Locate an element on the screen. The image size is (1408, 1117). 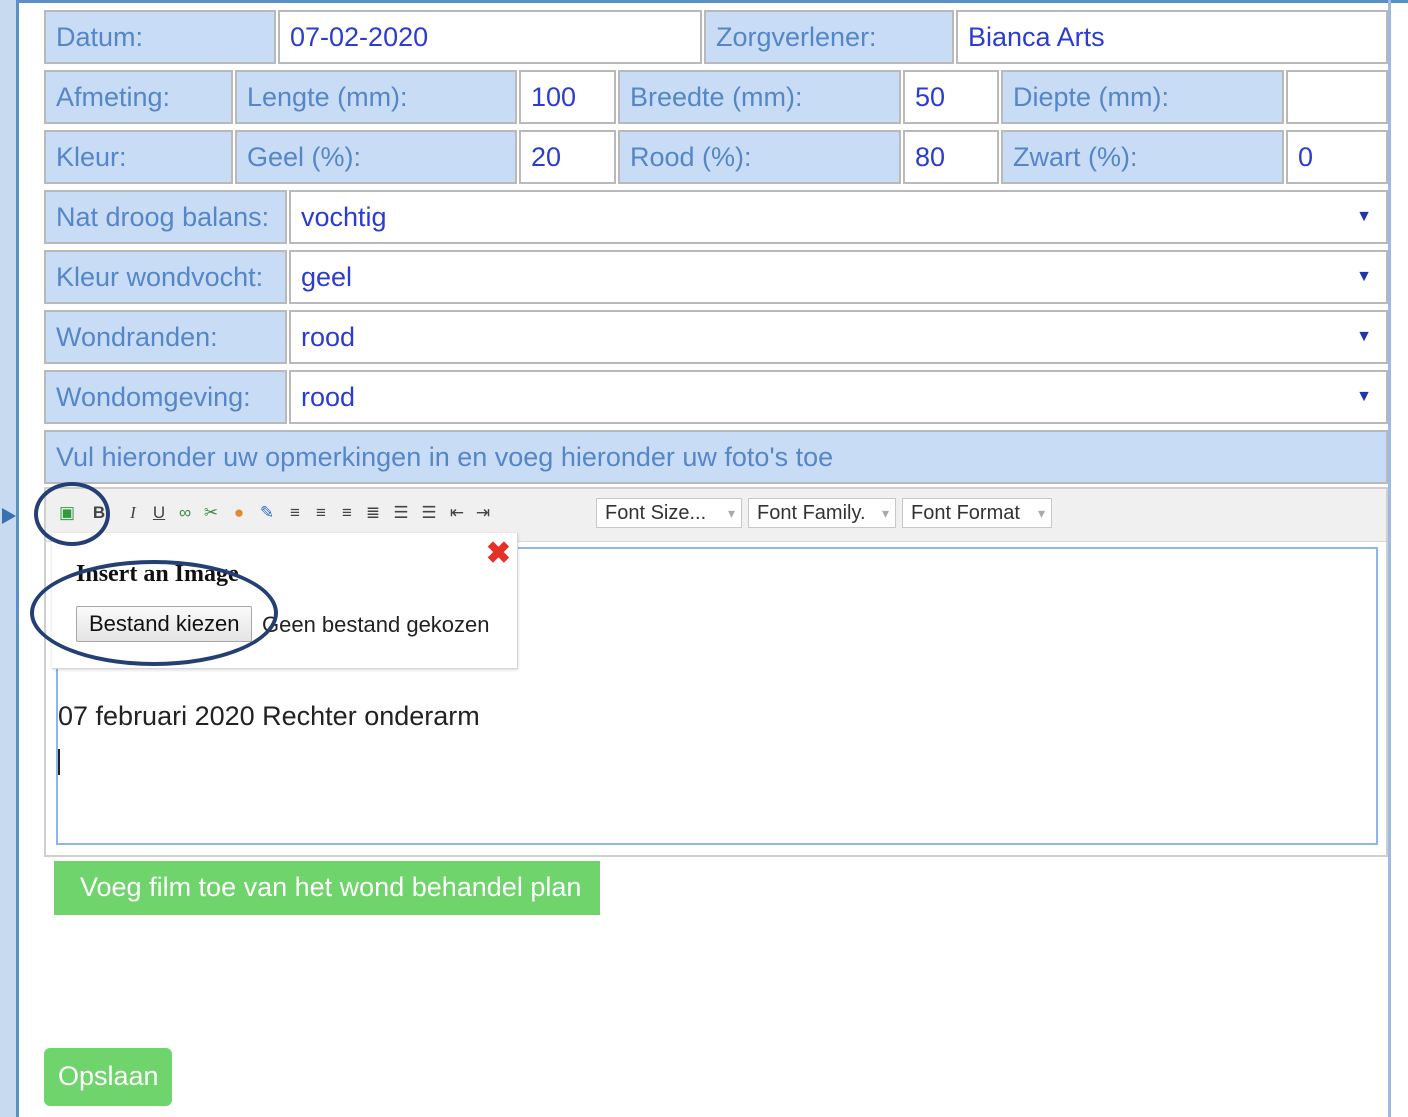
nat-droog-select: vochtig ▼ is located at coordinates (838, 217).